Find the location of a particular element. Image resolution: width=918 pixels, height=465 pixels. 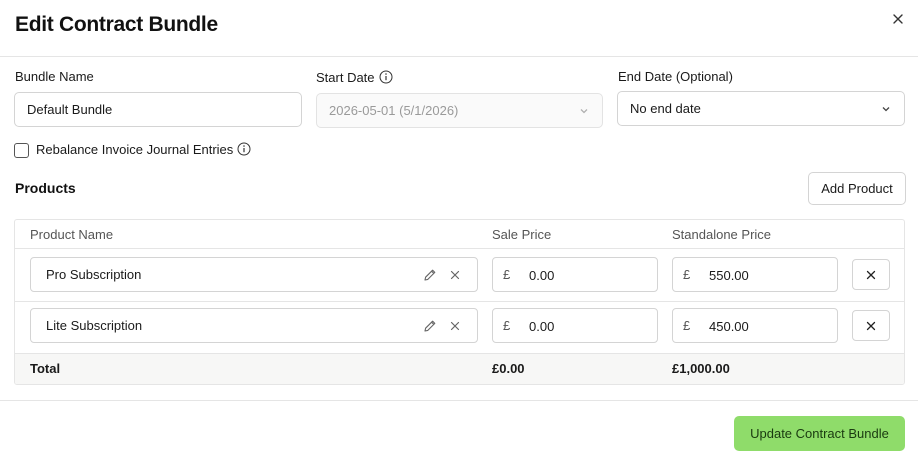

dialog-header: Edit Contract Bundle is located at coordinates (459, 28).